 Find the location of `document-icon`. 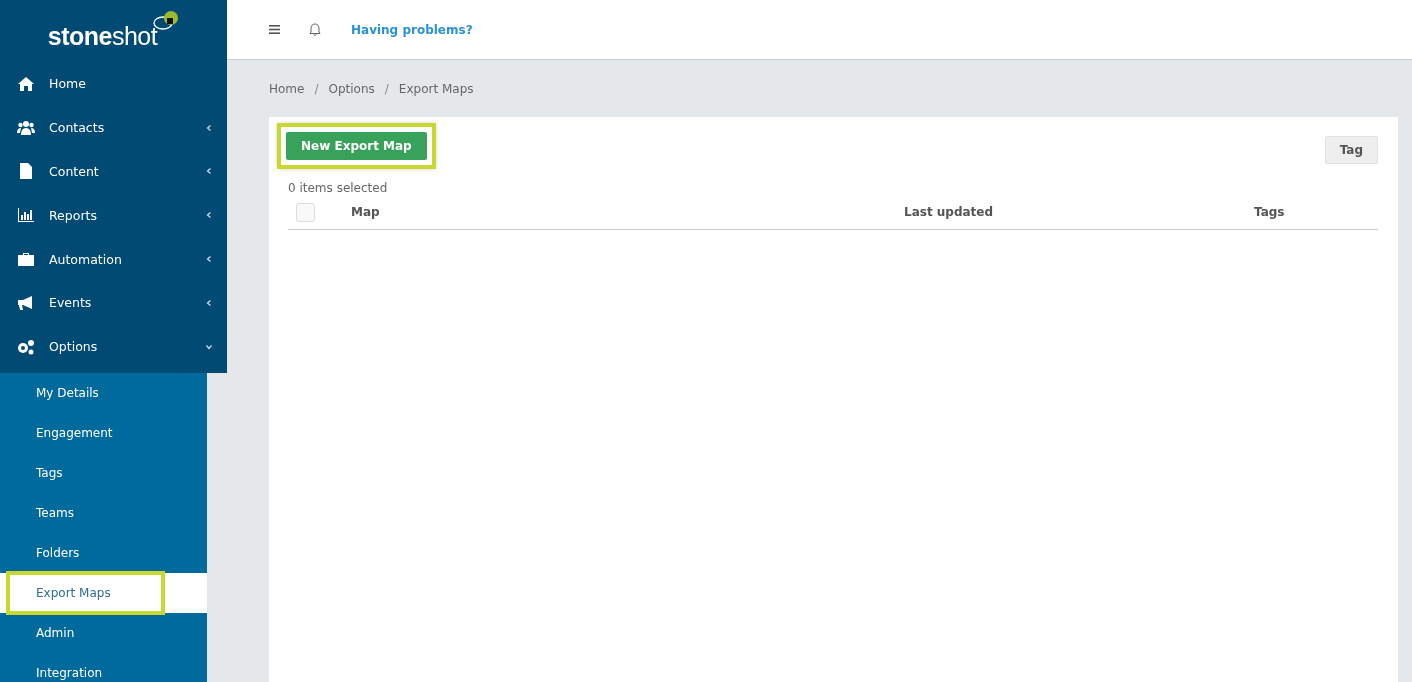

document-icon is located at coordinates (26, 171).